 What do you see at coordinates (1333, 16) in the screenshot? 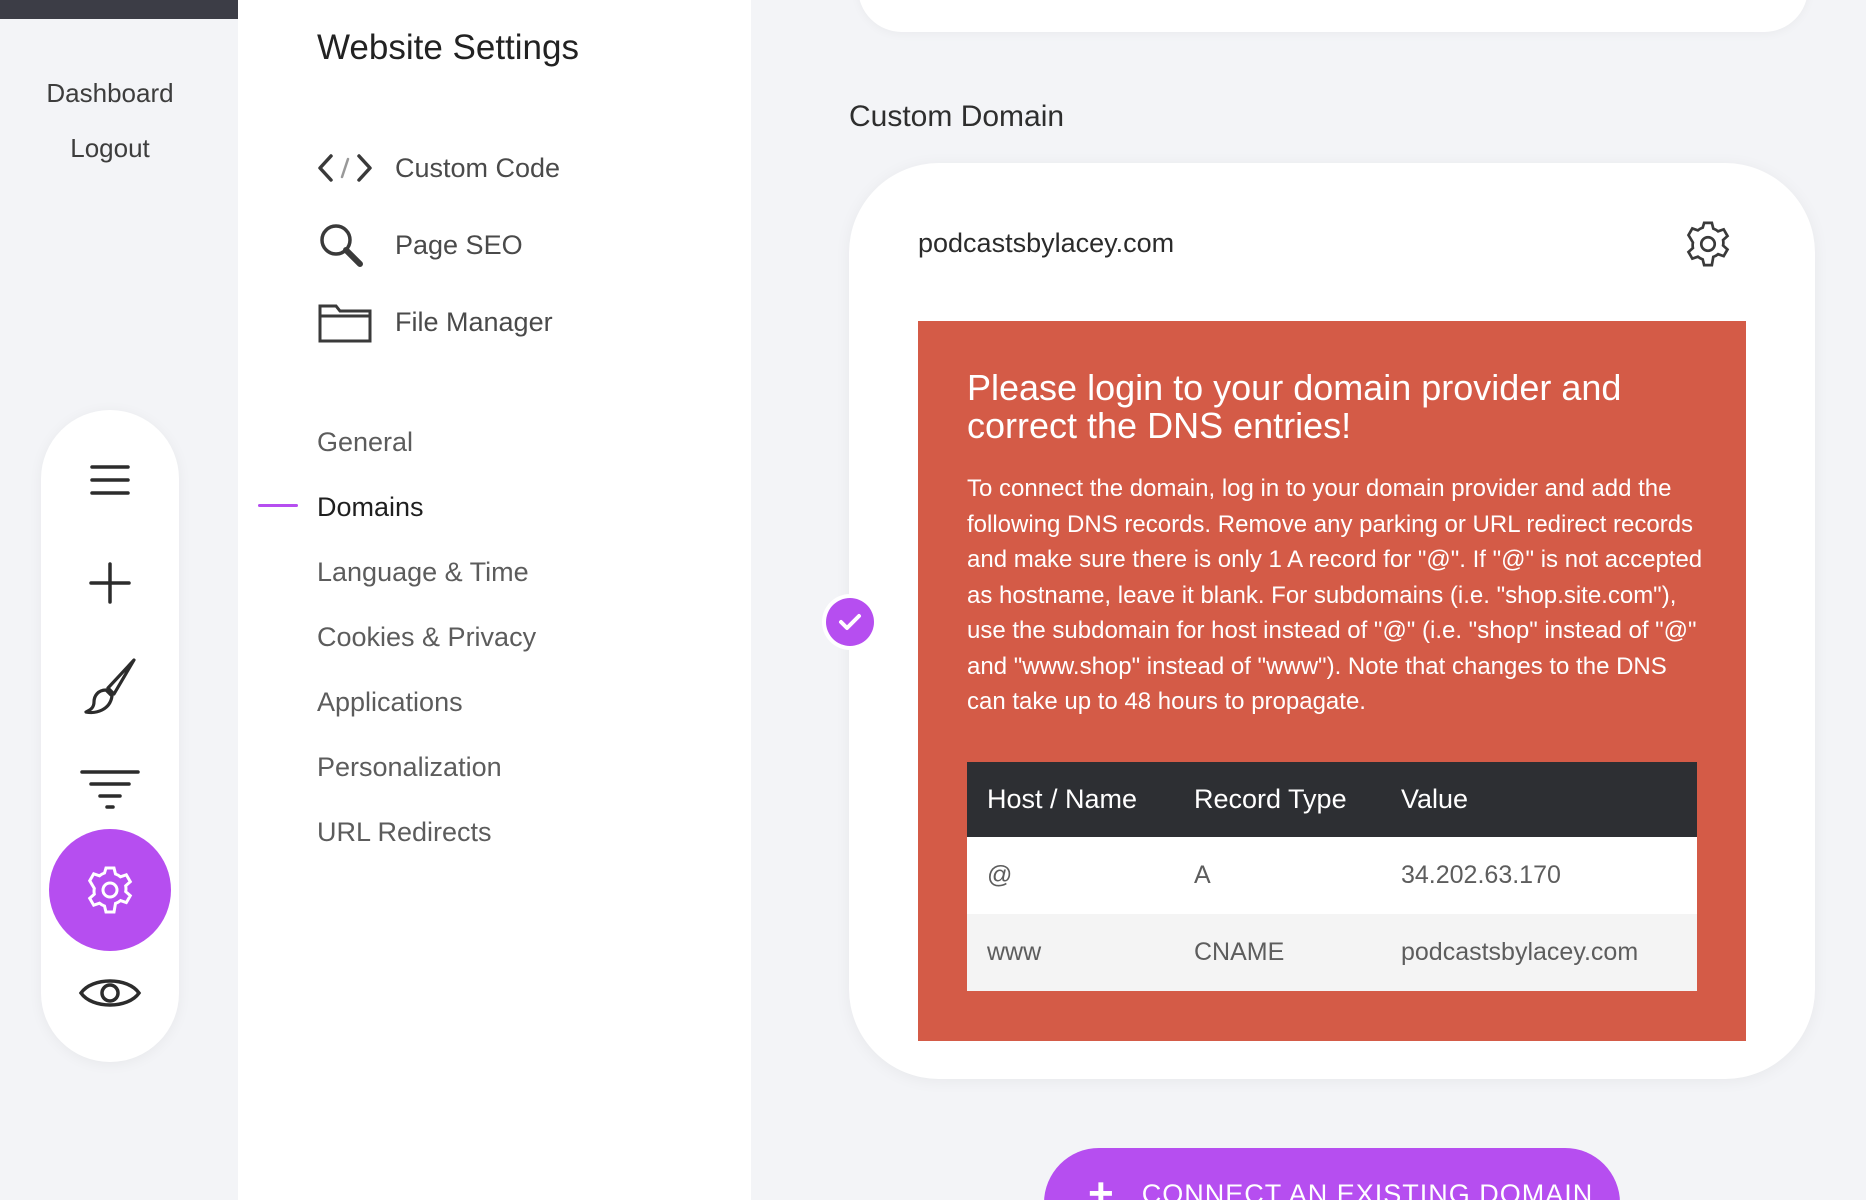
I see `previous-section-card` at bounding box center [1333, 16].